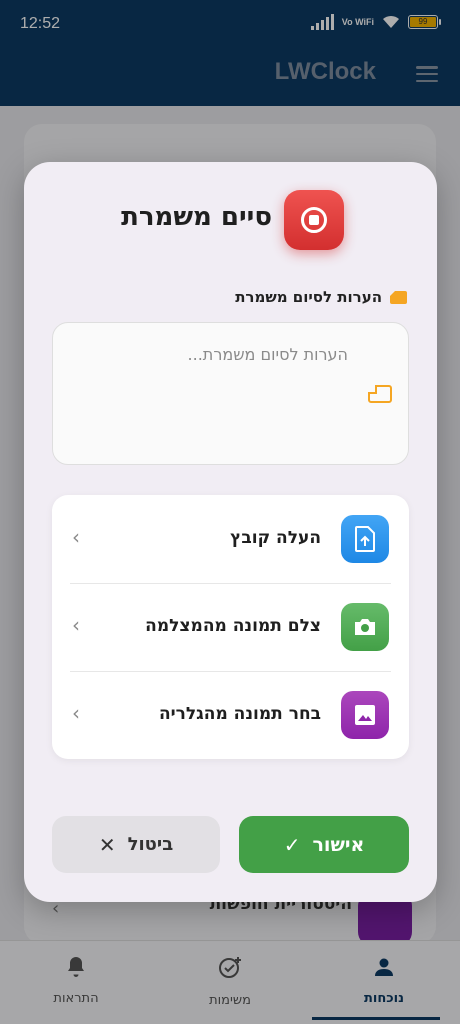  What do you see at coordinates (107, 844) in the screenshot?
I see `close-icon: ✕` at bounding box center [107, 844].